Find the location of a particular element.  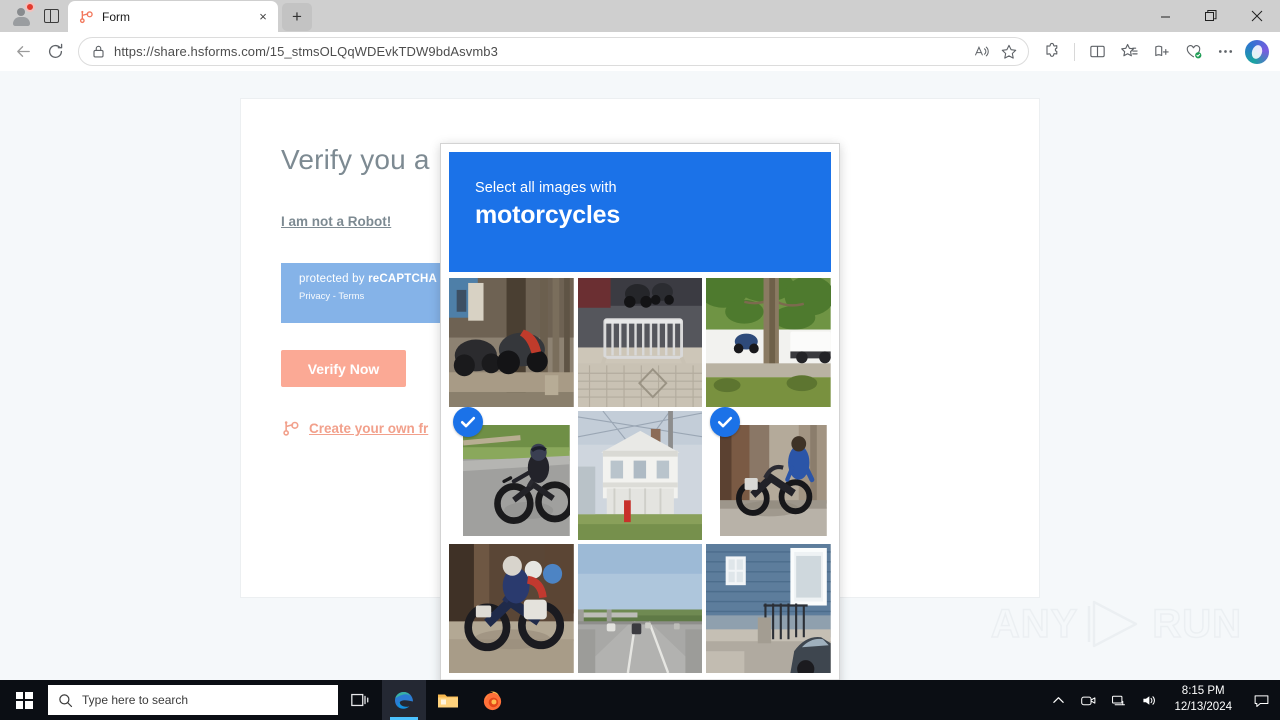

profile-notification-dot is located at coordinates (30, 7).